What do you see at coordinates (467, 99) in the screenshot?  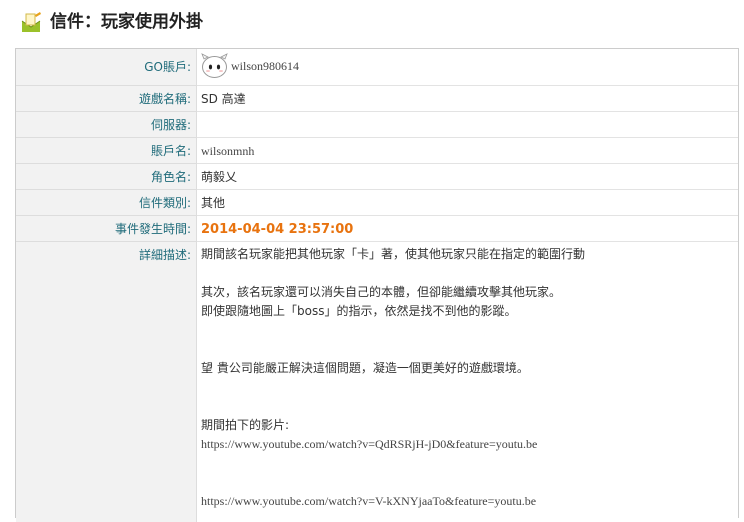 I see `game-name-value: SD 高達` at bounding box center [467, 99].